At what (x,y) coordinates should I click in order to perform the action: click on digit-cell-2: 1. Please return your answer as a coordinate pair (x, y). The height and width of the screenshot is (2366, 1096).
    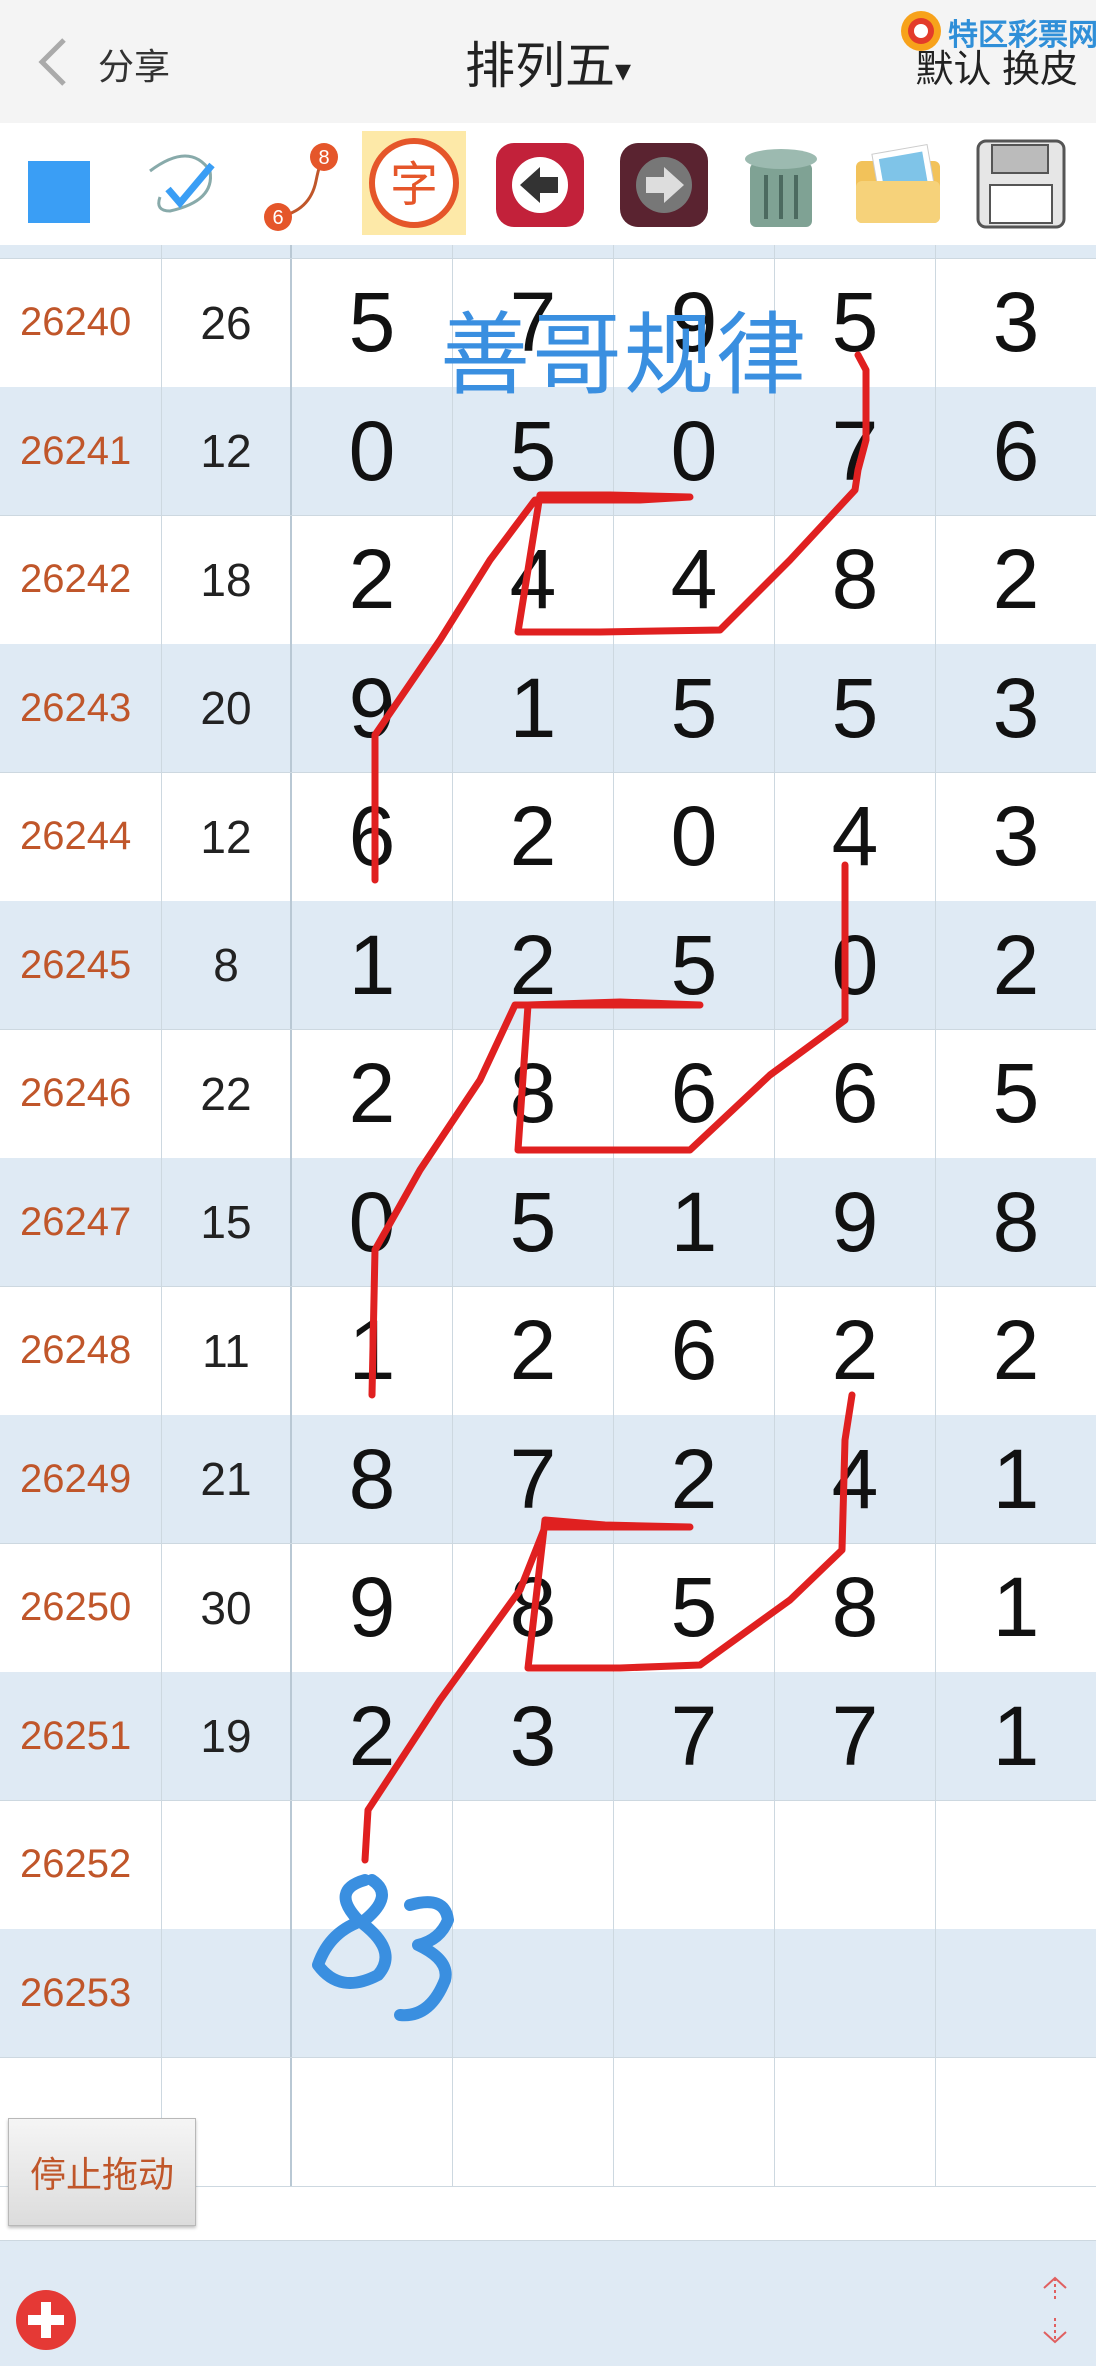
    Looking at the image, I should click on (533, 708).